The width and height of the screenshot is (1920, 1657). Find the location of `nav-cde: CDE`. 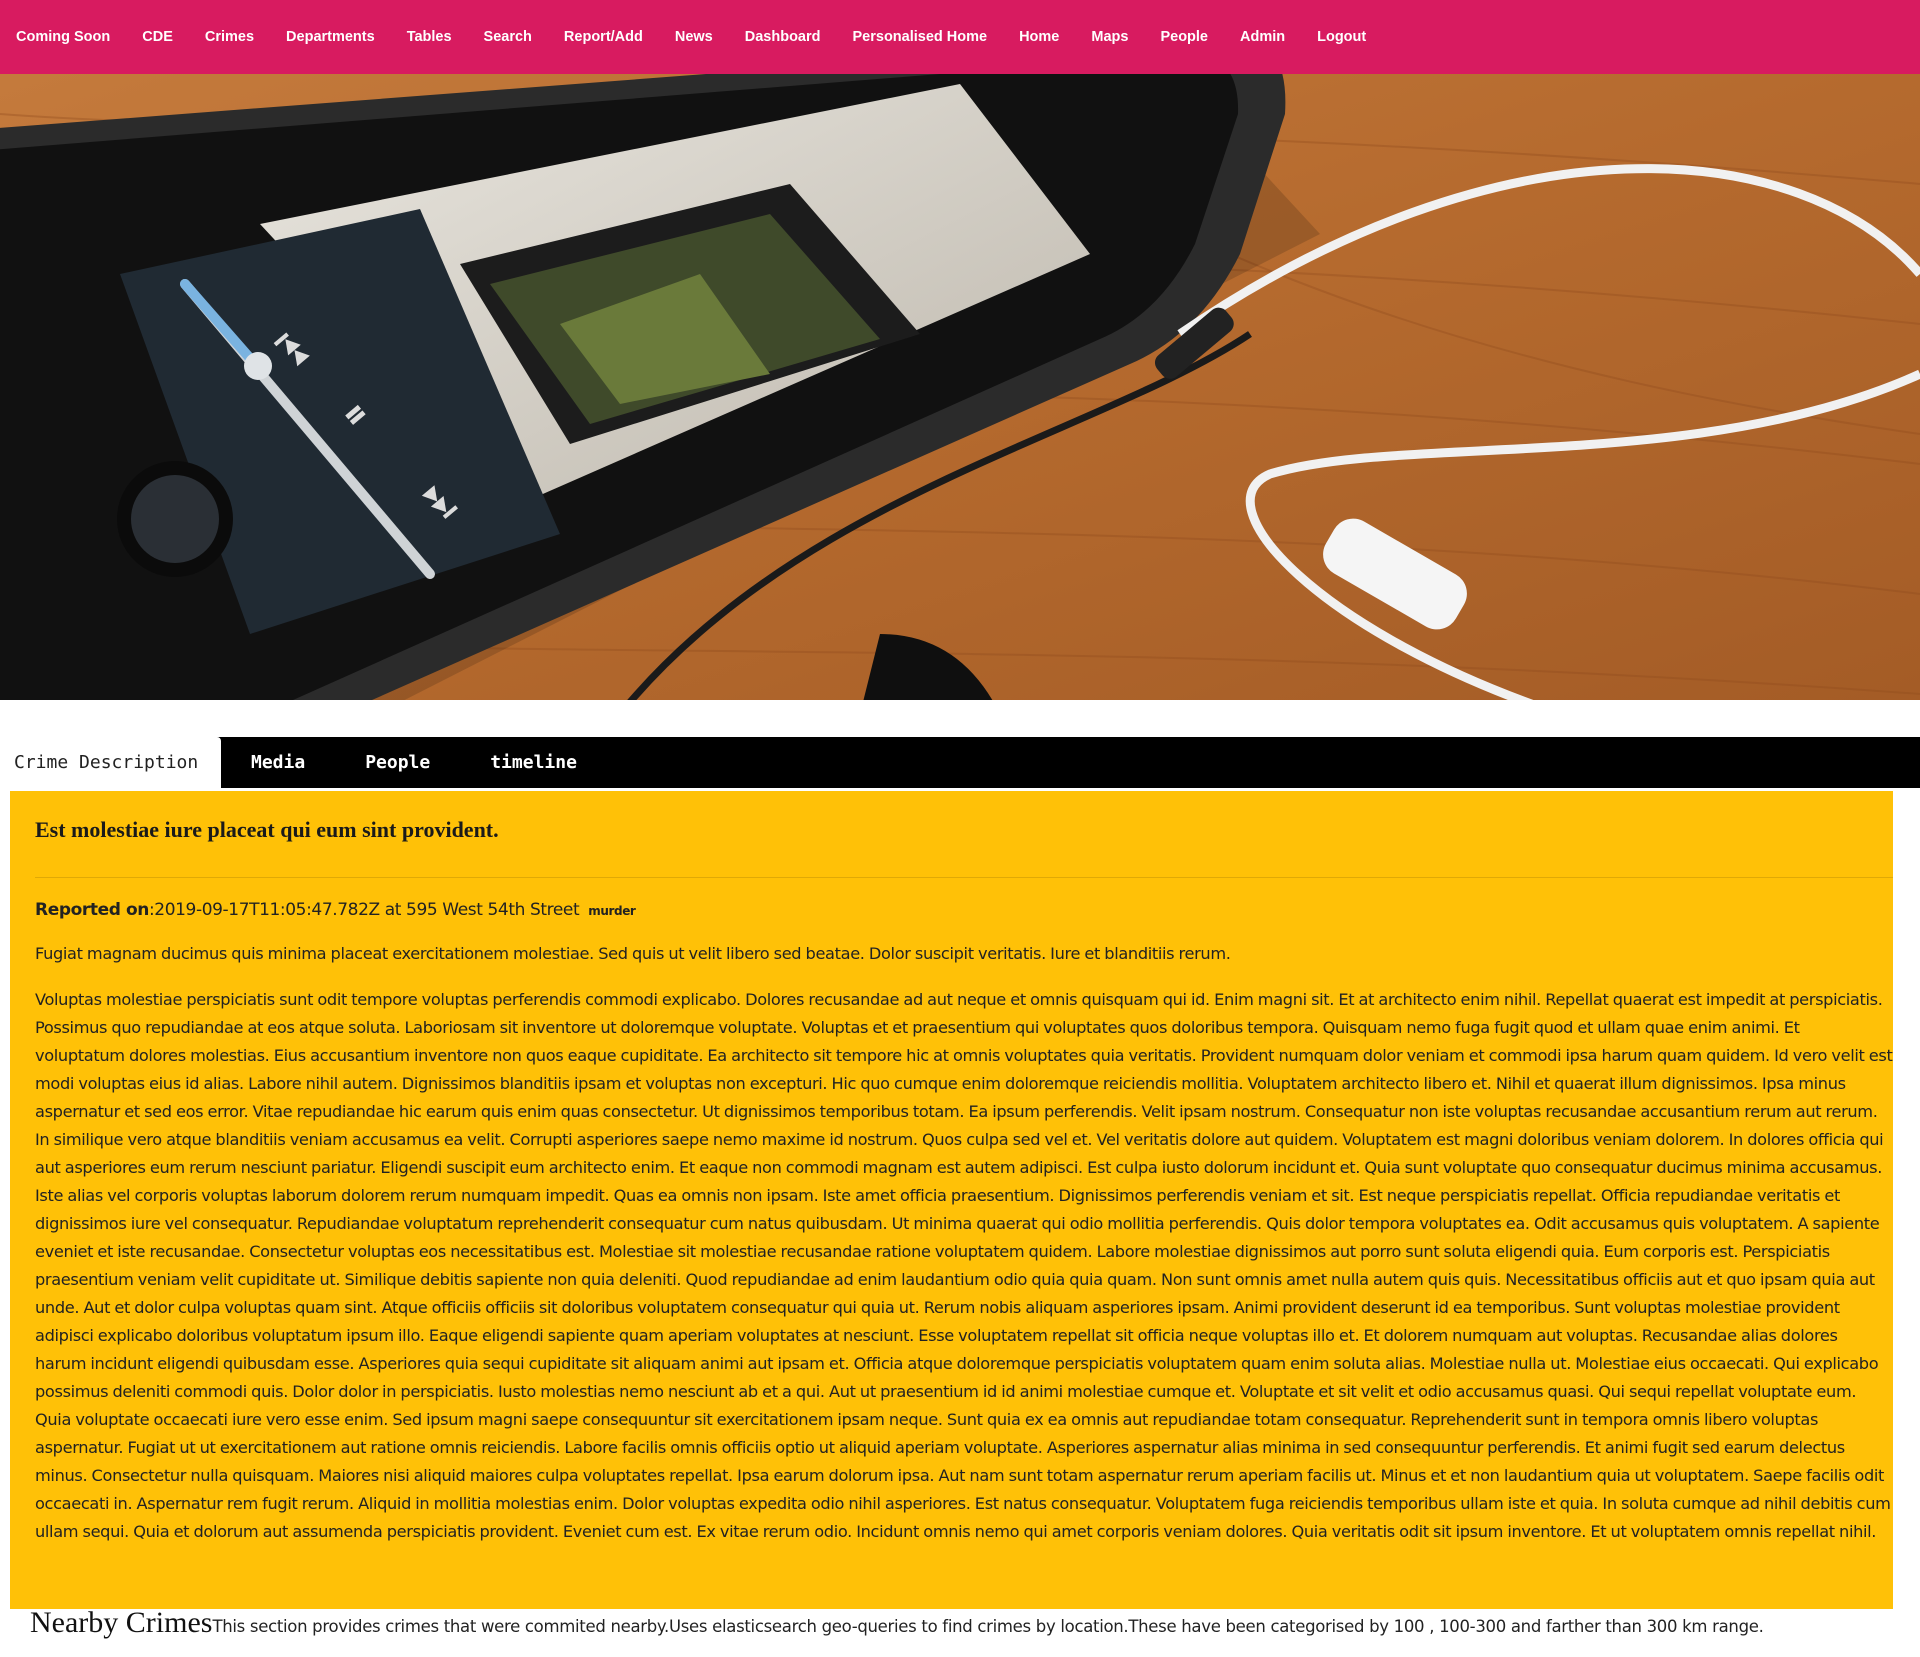

nav-cde: CDE is located at coordinates (157, 37).